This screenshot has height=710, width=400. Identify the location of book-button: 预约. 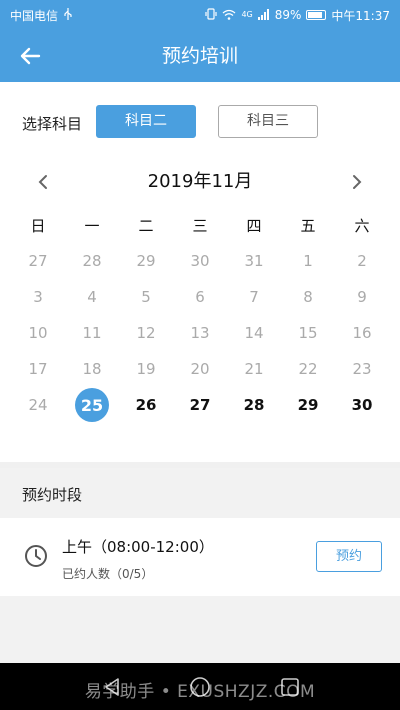
(349, 556).